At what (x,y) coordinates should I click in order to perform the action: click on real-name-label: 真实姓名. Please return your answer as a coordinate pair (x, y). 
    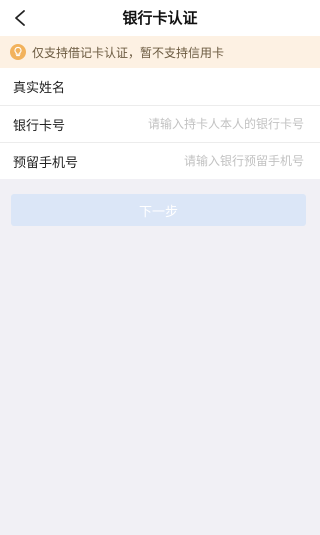
    Looking at the image, I should click on (39, 88).